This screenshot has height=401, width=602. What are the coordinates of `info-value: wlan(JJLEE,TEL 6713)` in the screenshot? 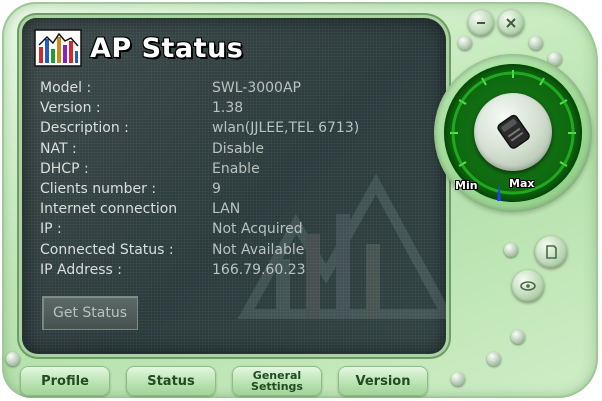 It's located at (286, 128).